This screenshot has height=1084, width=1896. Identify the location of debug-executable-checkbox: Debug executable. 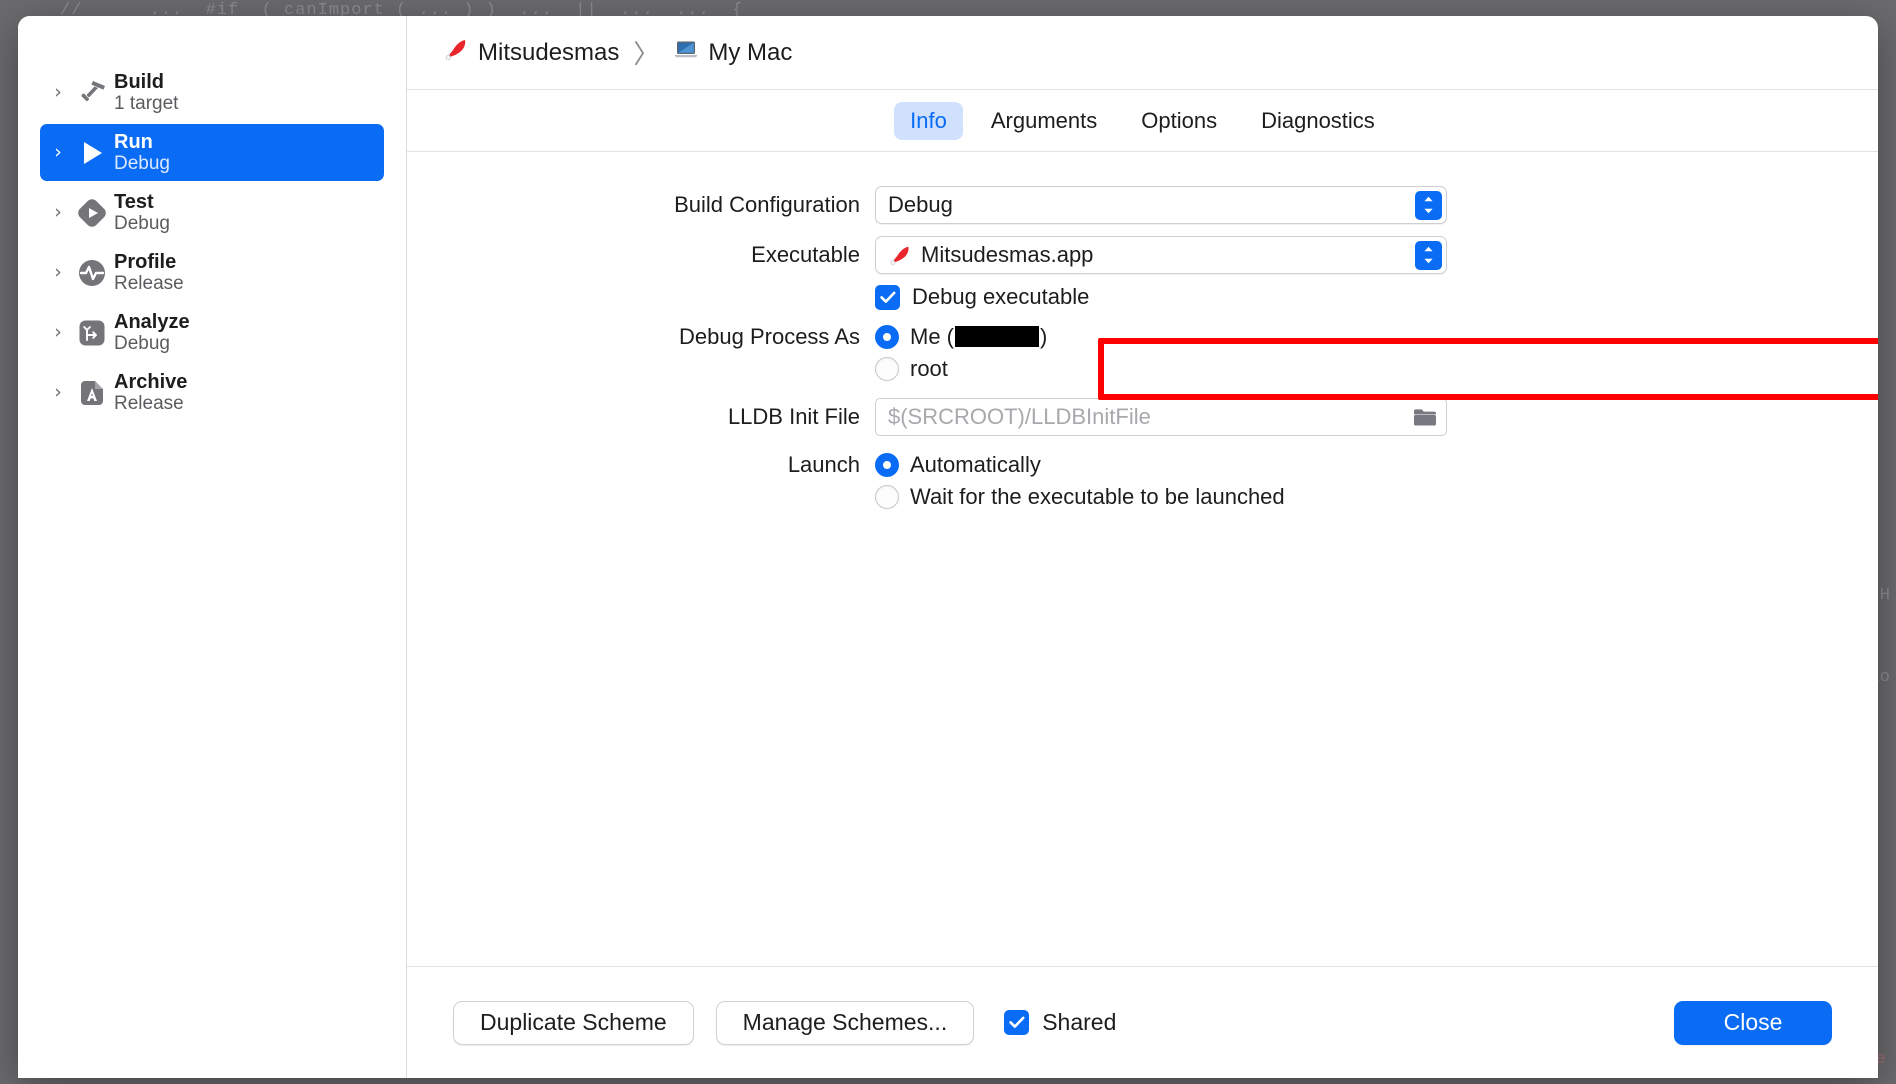
(982, 297).